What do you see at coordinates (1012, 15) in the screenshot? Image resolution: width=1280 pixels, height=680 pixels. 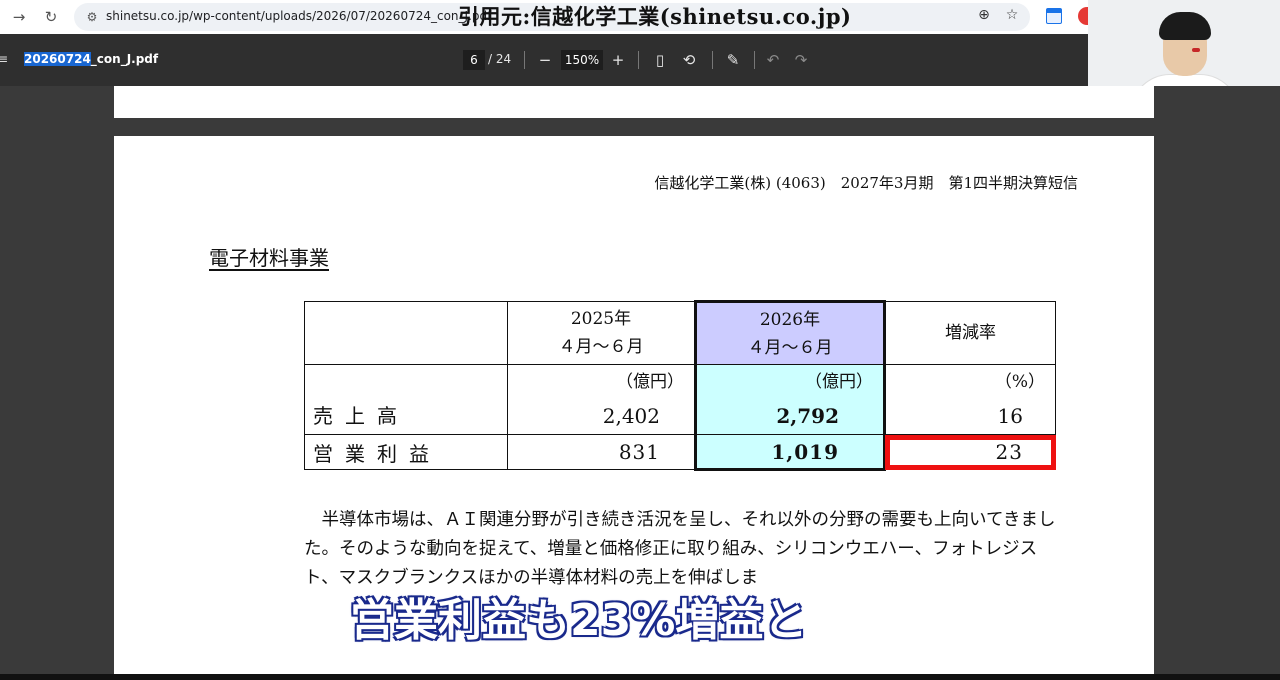 I see `bookmark-star-icon: ☆` at bounding box center [1012, 15].